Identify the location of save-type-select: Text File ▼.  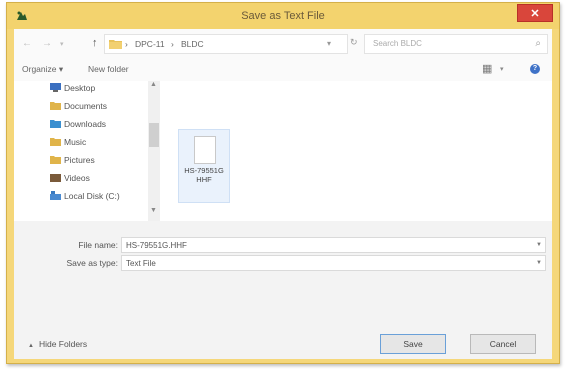
(333, 263).